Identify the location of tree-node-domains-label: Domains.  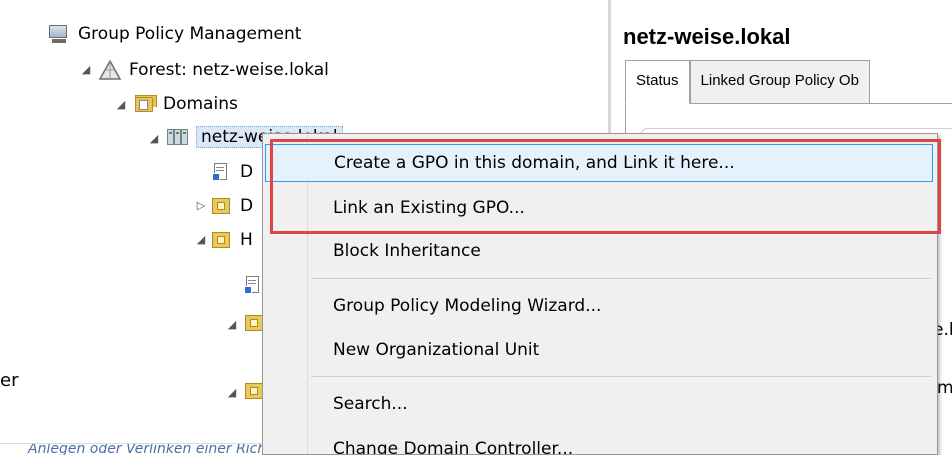
(200, 104).